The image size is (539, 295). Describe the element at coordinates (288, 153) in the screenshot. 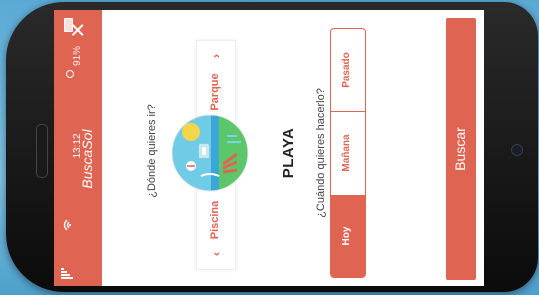

I see `selected-place-title: PLAYA` at that location.